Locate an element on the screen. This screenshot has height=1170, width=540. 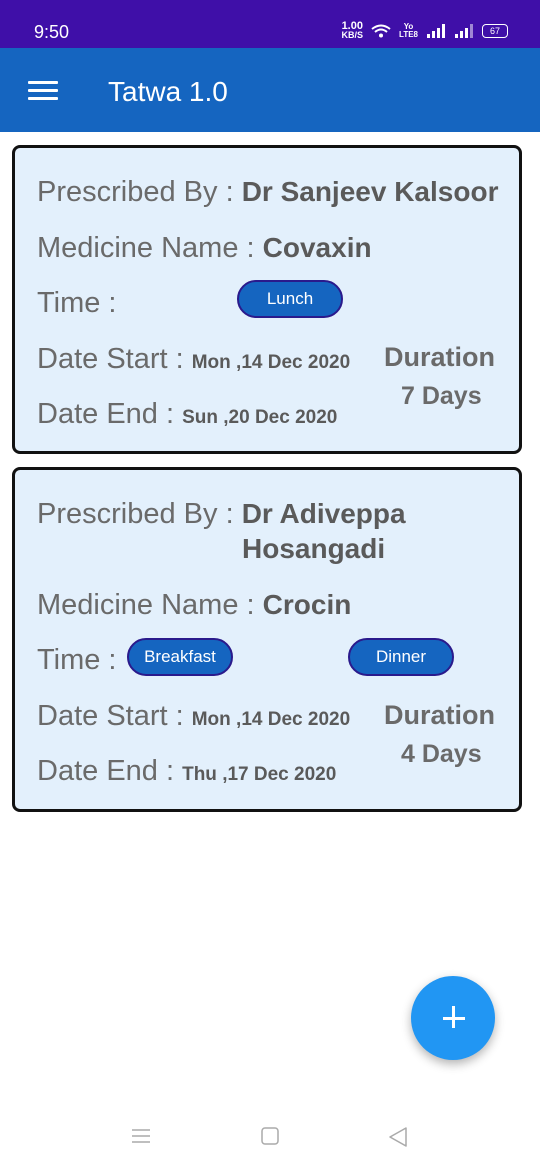
medicine-row: Medicine Name : Crocin is located at coordinates (194, 605).